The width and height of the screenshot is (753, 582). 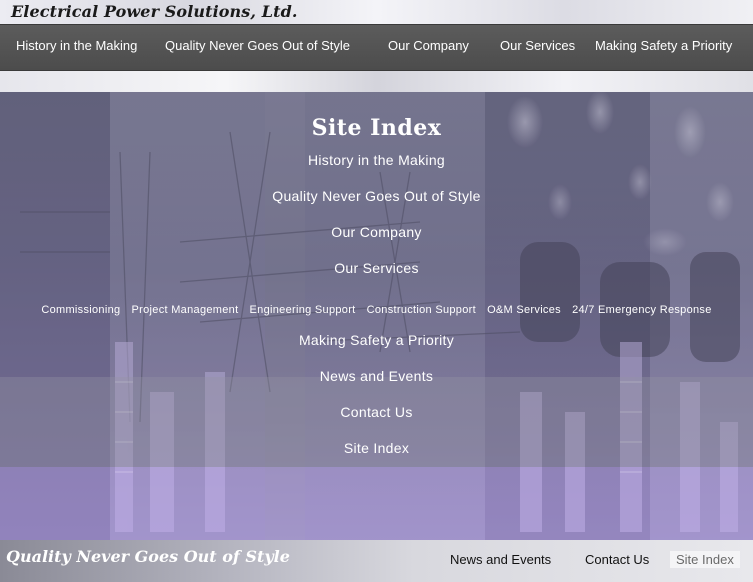 I want to click on service-link-engineering-support: Engineering Support, so click(x=303, y=310).